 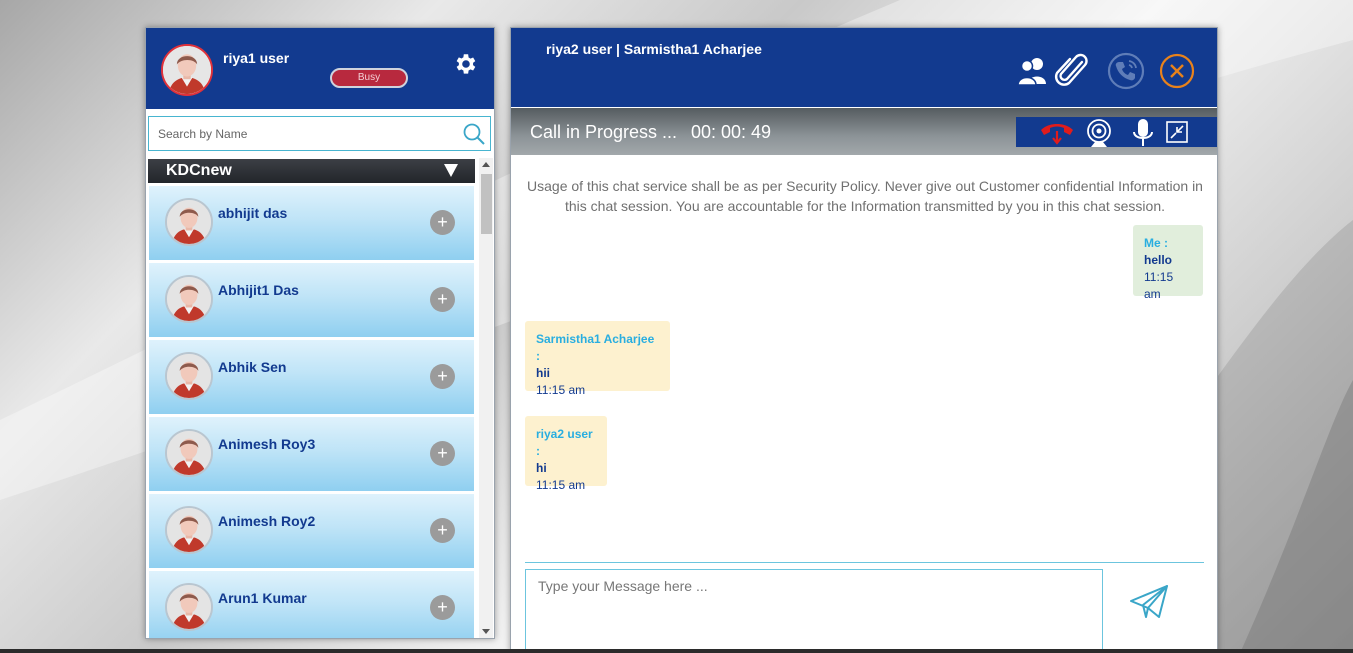 I want to click on message-input-box, so click(x=814, y=610).